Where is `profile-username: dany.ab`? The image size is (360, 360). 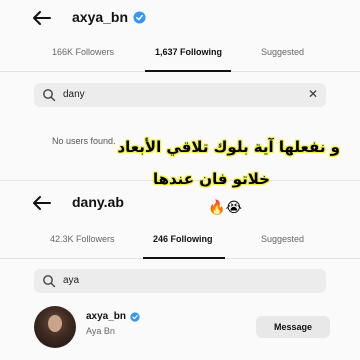 profile-username: dany.ab is located at coordinates (98, 202).